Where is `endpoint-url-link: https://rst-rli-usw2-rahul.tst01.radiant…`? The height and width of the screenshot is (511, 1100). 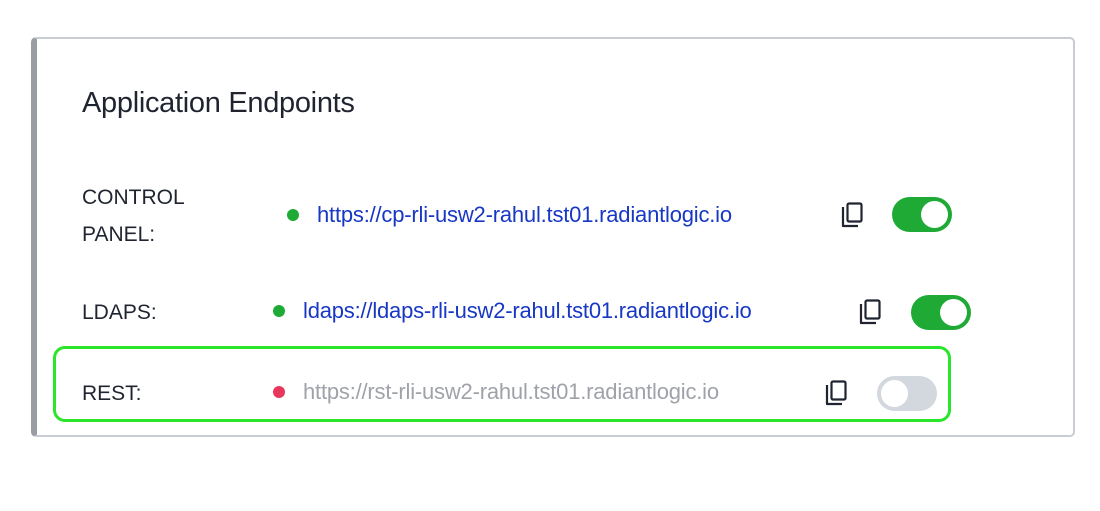
endpoint-url-link: https://rst-rli-usw2-rahul.tst01.radiant… is located at coordinates (511, 392).